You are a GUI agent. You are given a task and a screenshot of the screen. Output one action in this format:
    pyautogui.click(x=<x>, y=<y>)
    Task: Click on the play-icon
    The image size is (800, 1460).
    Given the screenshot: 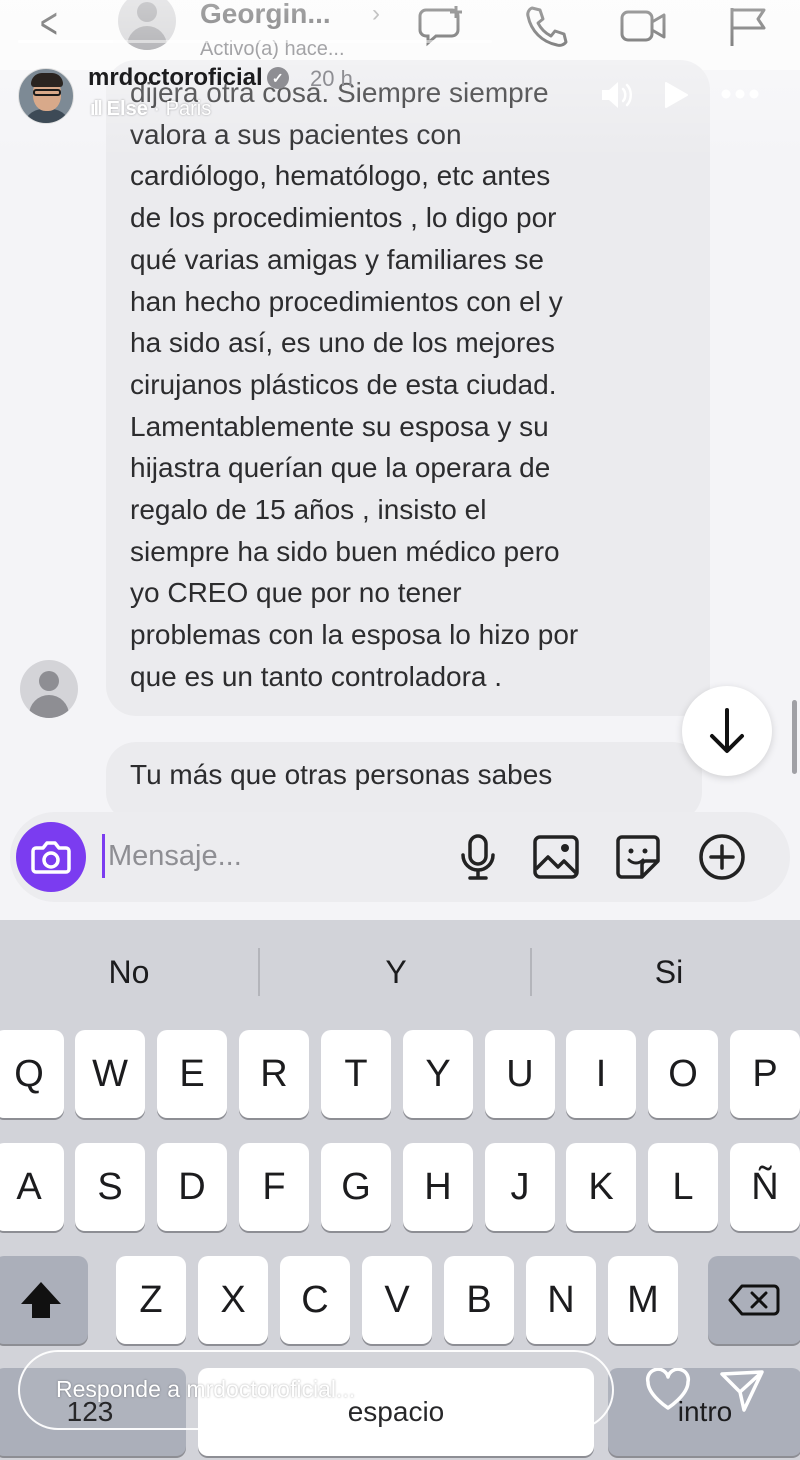 What is the action you would take?
    pyautogui.click(x=676, y=95)
    